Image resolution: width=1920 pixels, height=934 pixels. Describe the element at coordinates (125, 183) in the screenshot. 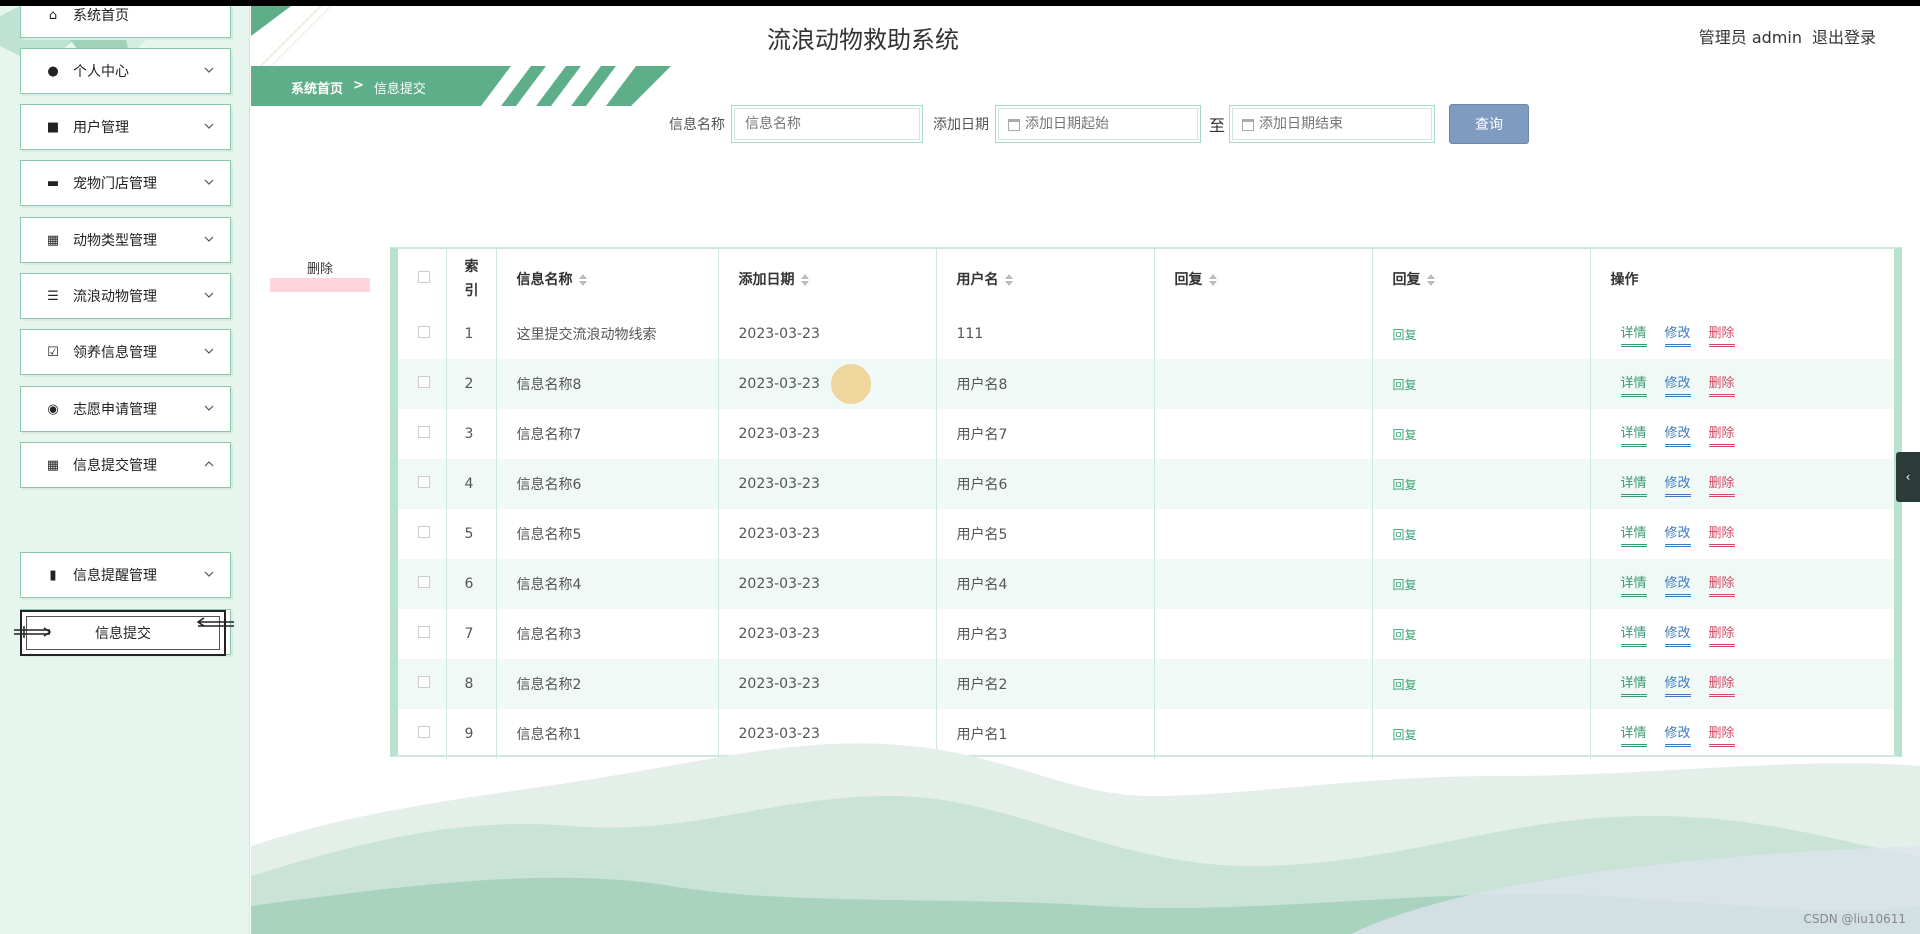

I see `sidebar-item-4: ▬ 宠物门店管理` at that location.